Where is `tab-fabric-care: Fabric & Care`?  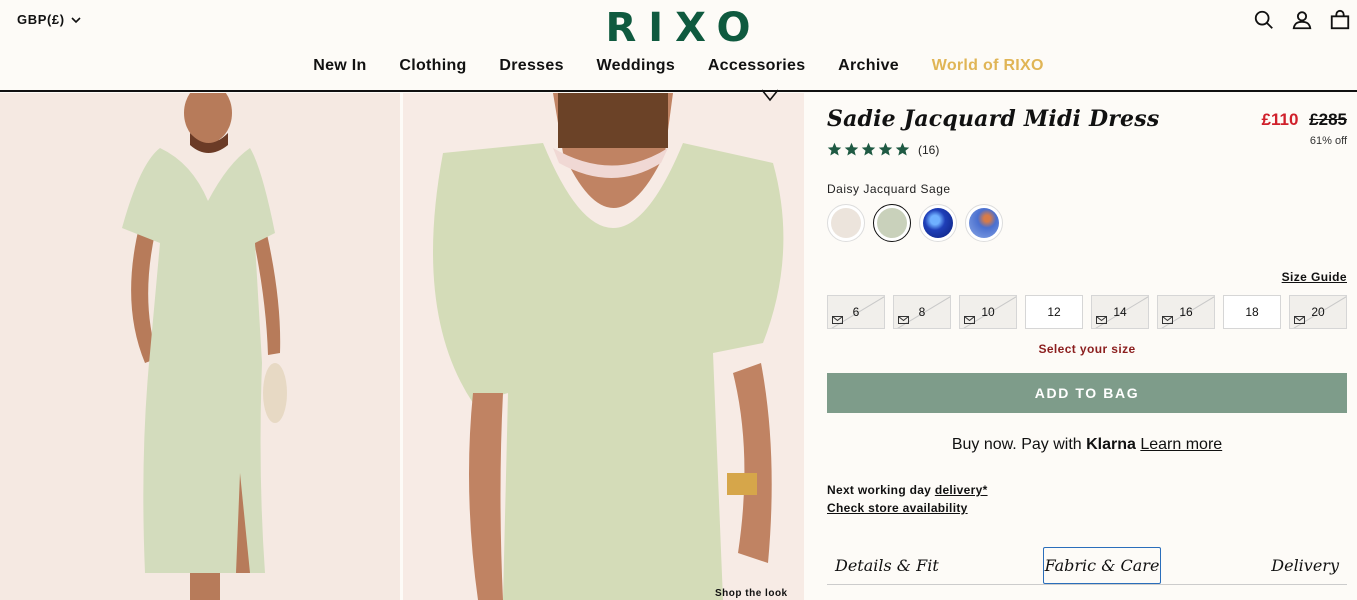 tab-fabric-care: Fabric & Care is located at coordinates (1102, 565).